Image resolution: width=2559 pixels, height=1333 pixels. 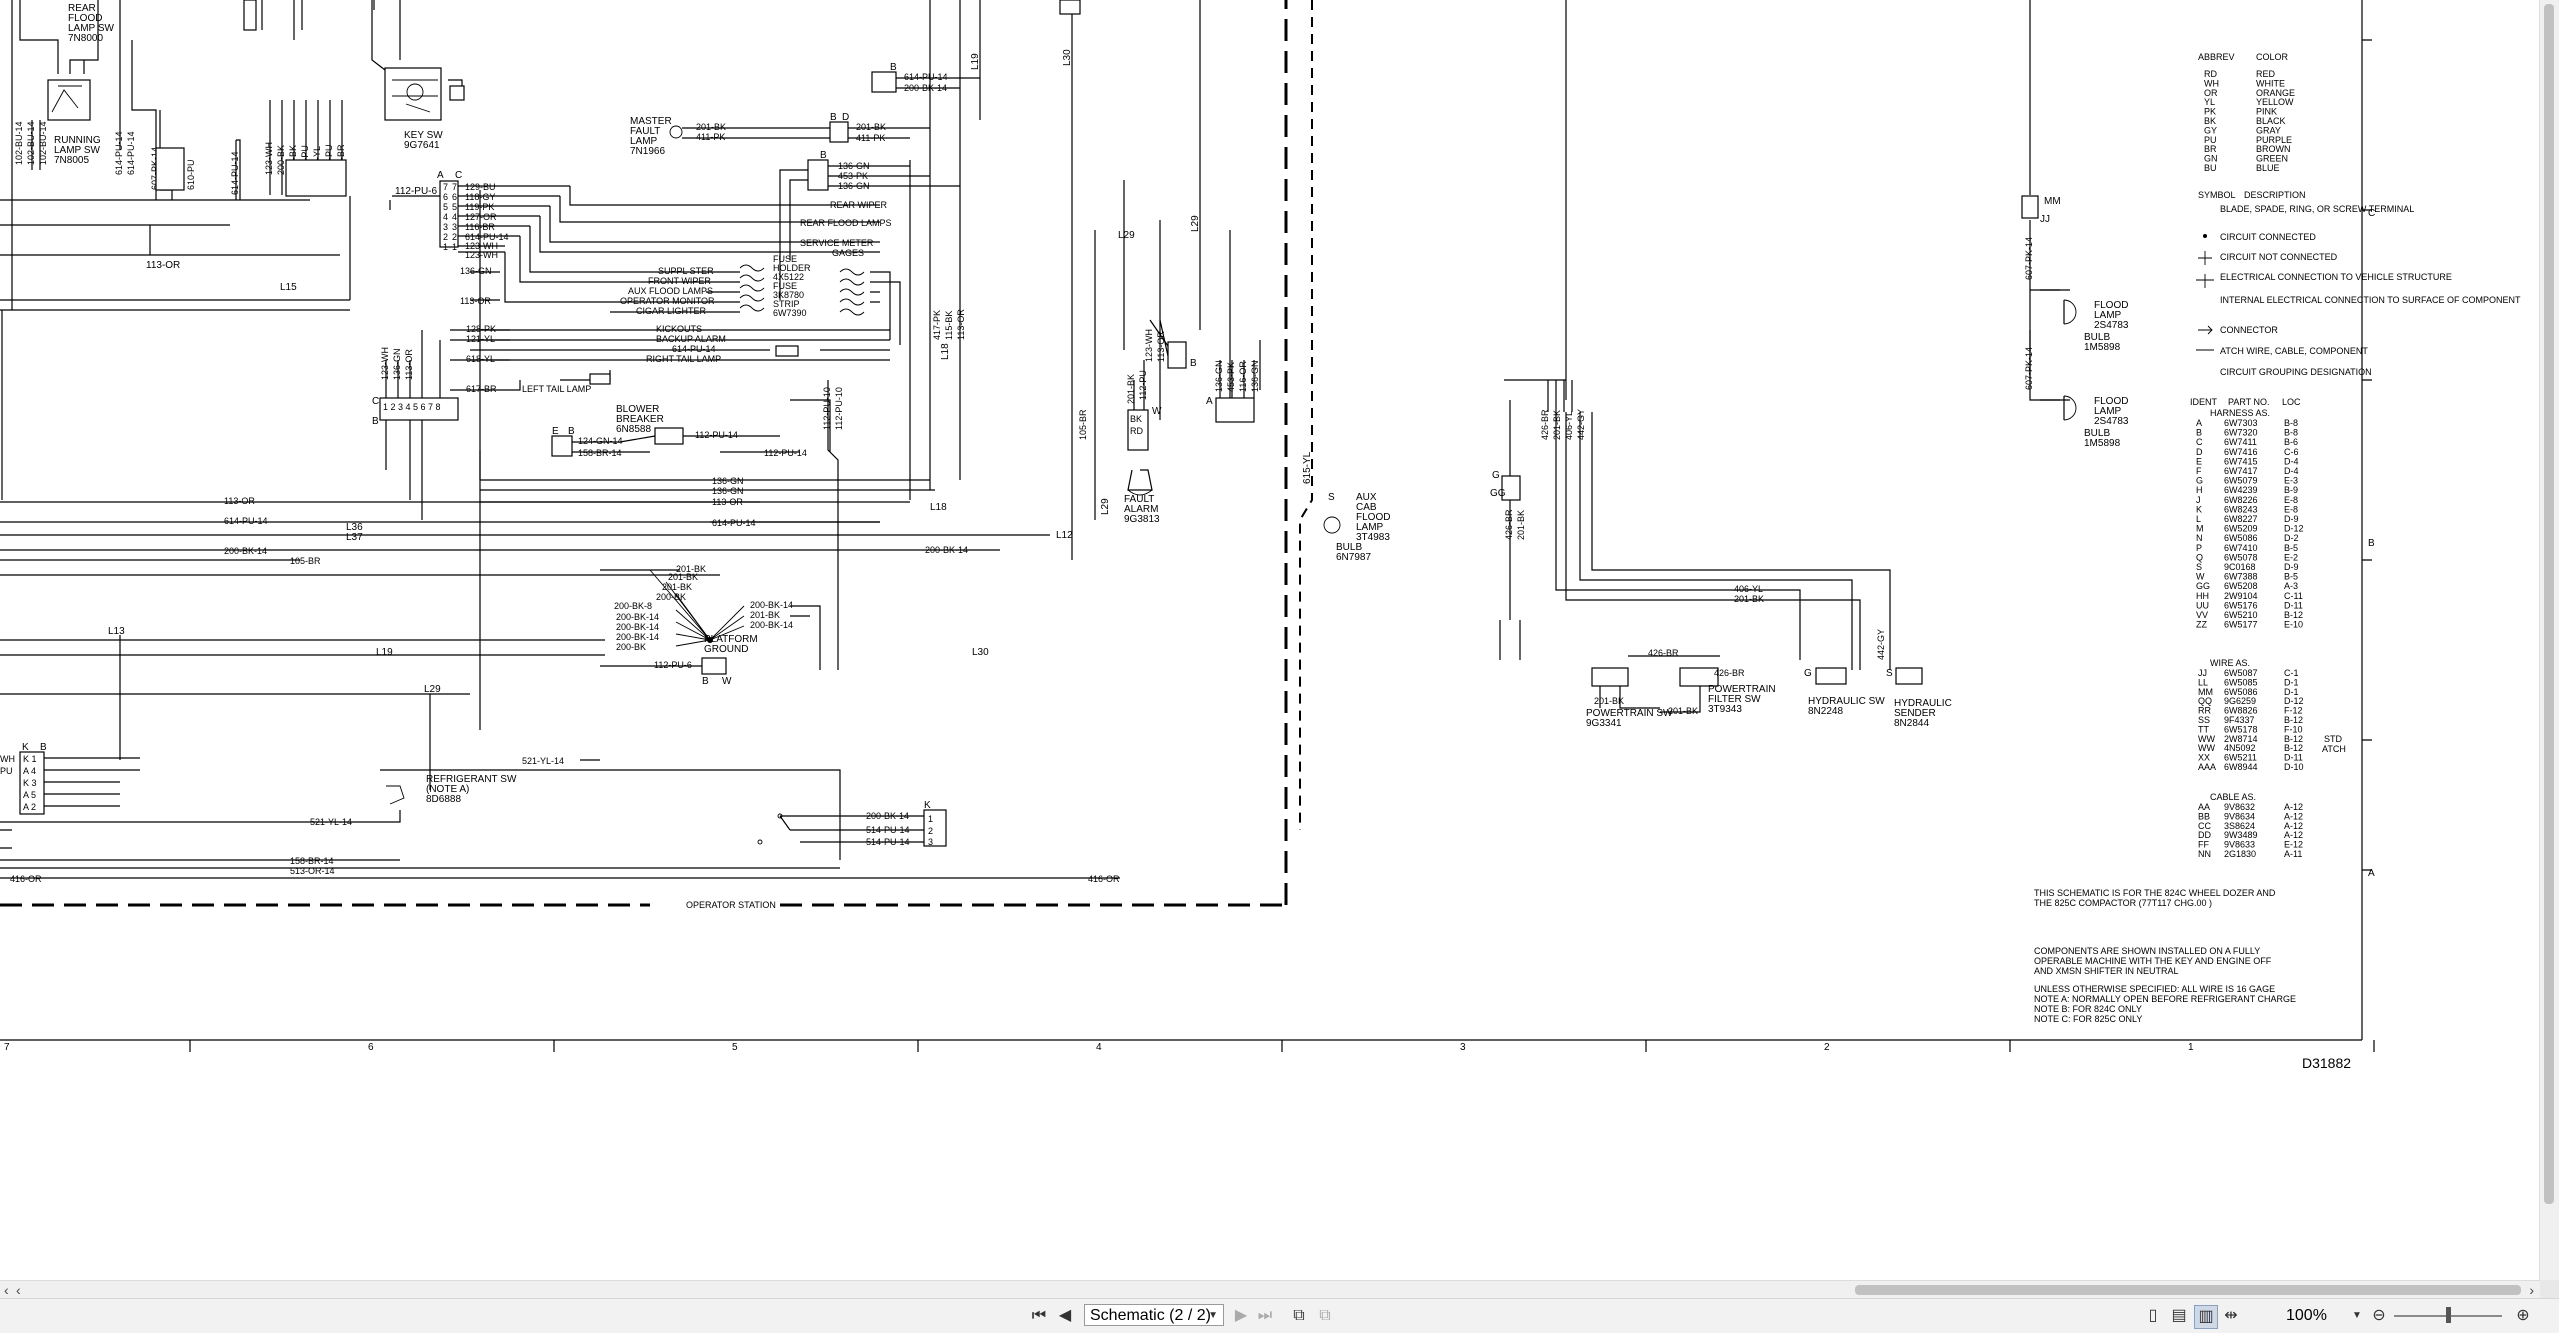 I want to click on harness-loc: B-8, so click(x=2291, y=423).